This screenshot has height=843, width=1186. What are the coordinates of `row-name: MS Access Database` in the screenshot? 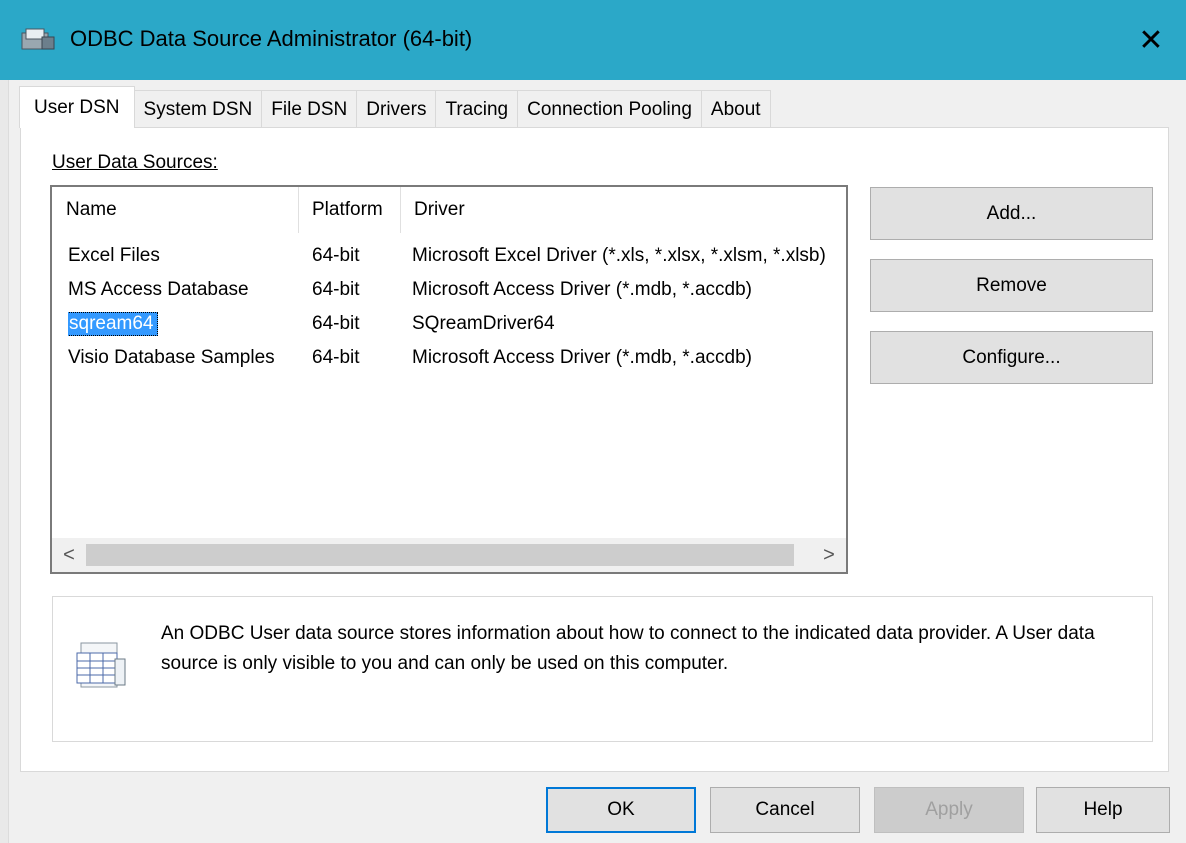 It's located at (158, 289).